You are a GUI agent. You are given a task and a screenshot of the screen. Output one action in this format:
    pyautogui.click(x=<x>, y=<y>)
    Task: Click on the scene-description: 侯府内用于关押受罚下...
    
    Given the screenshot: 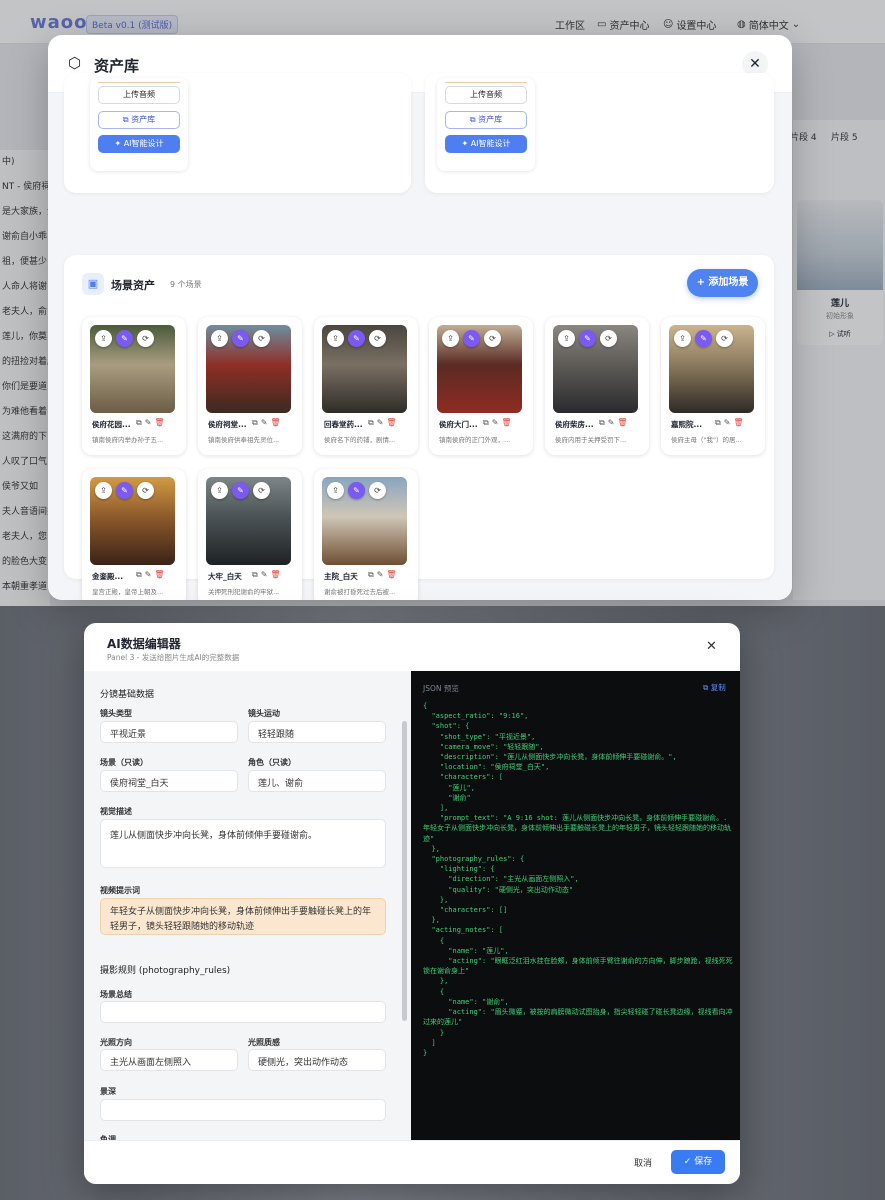 What is the action you would take?
    pyautogui.click(x=591, y=440)
    